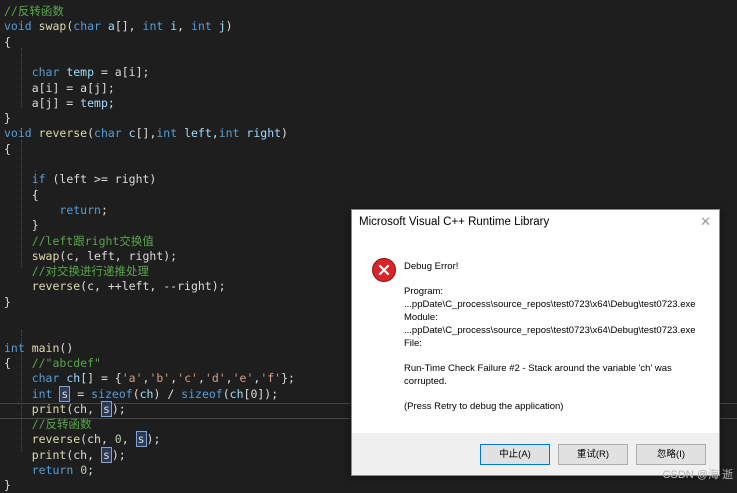 This screenshot has width=737, height=493. What do you see at coordinates (187, 378) in the screenshot?
I see `code-token: 'c'` at bounding box center [187, 378].